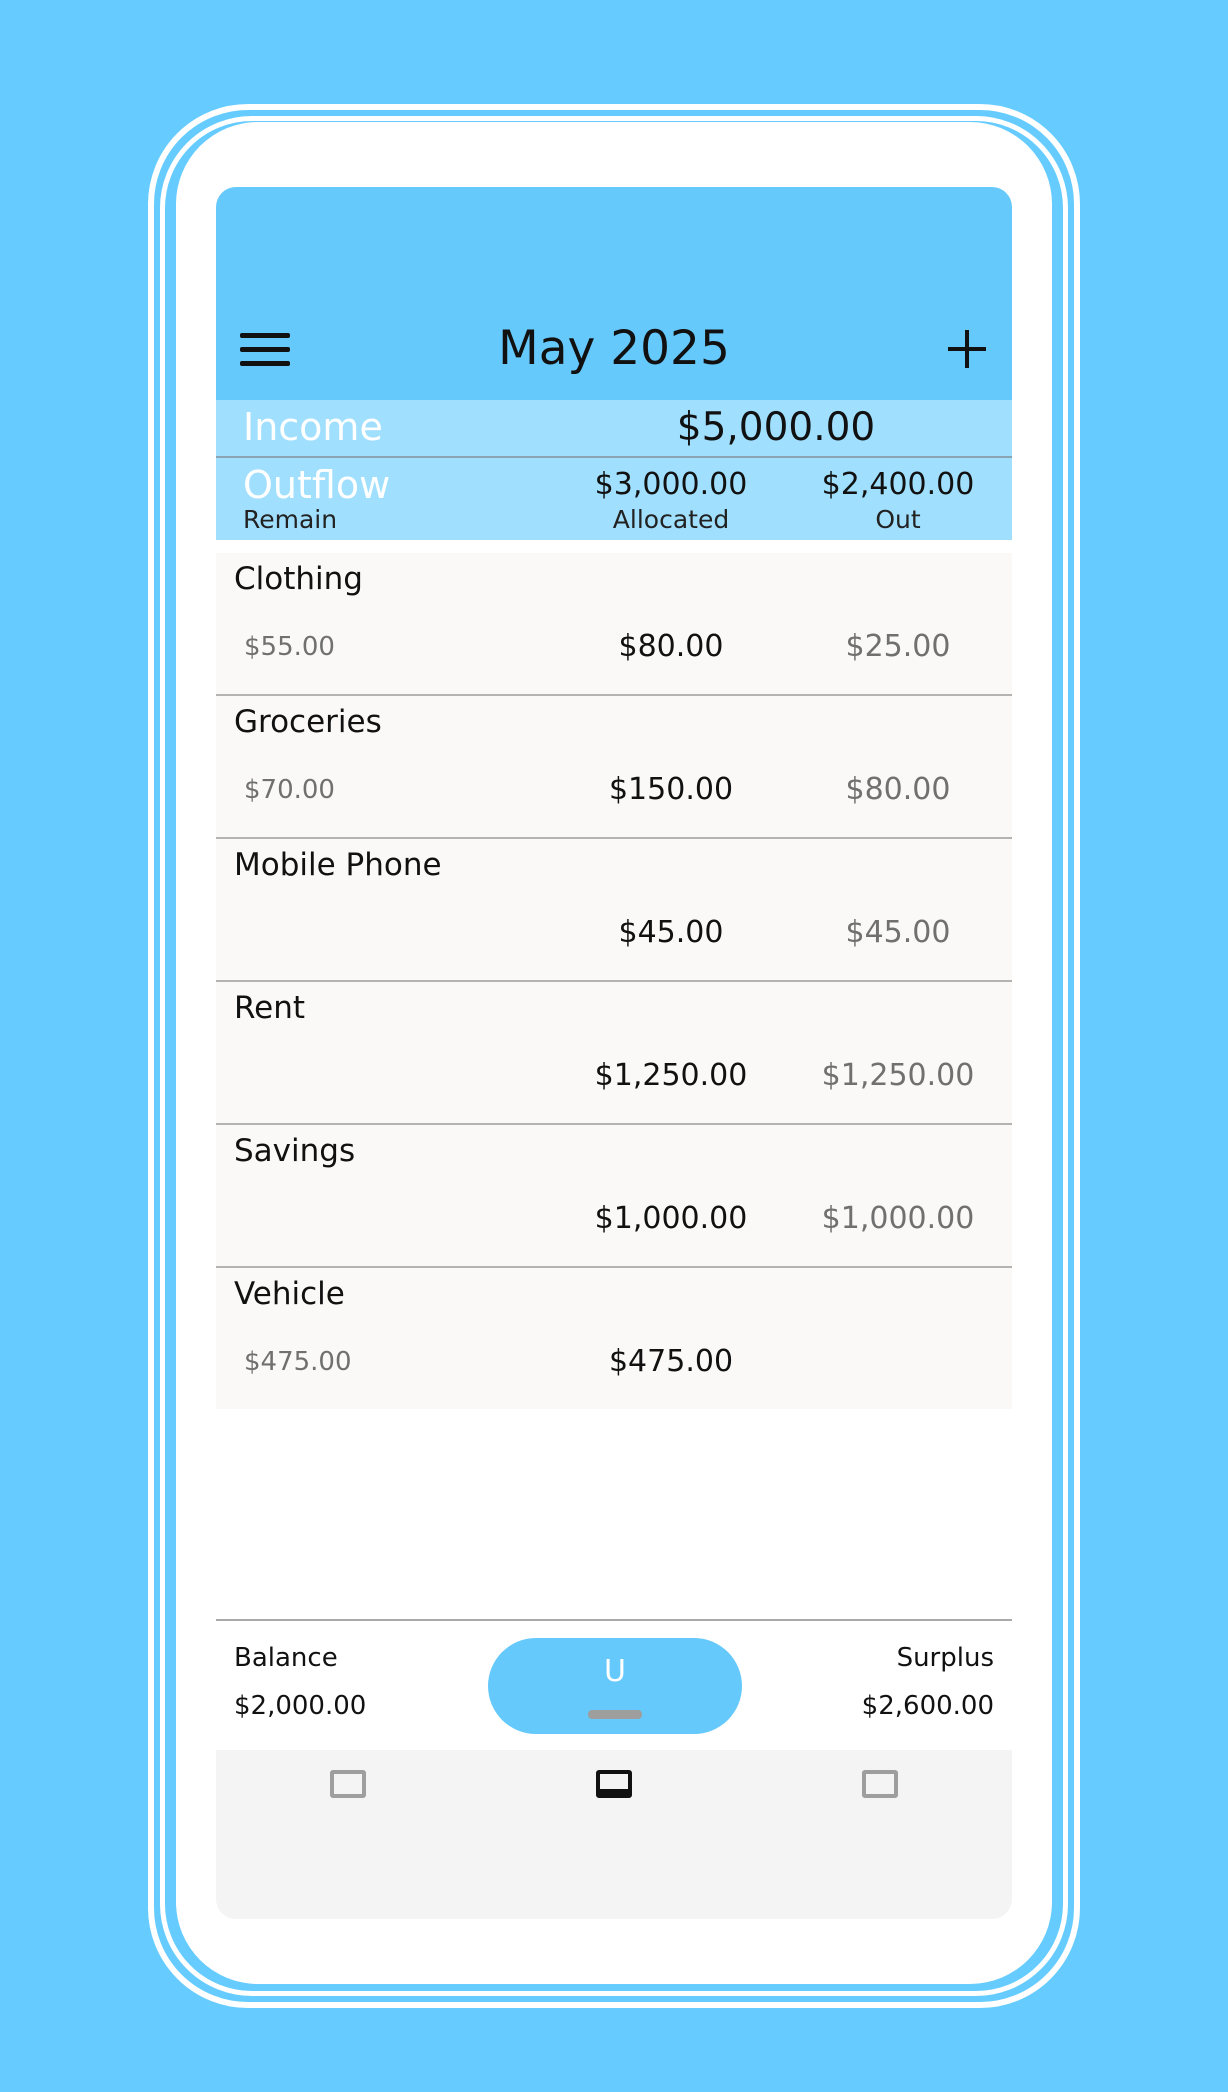 The width and height of the screenshot is (1228, 2092). Describe the element at coordinates (671, 647) in the screenshot. I see `category-allocated: $80.00` at that location.